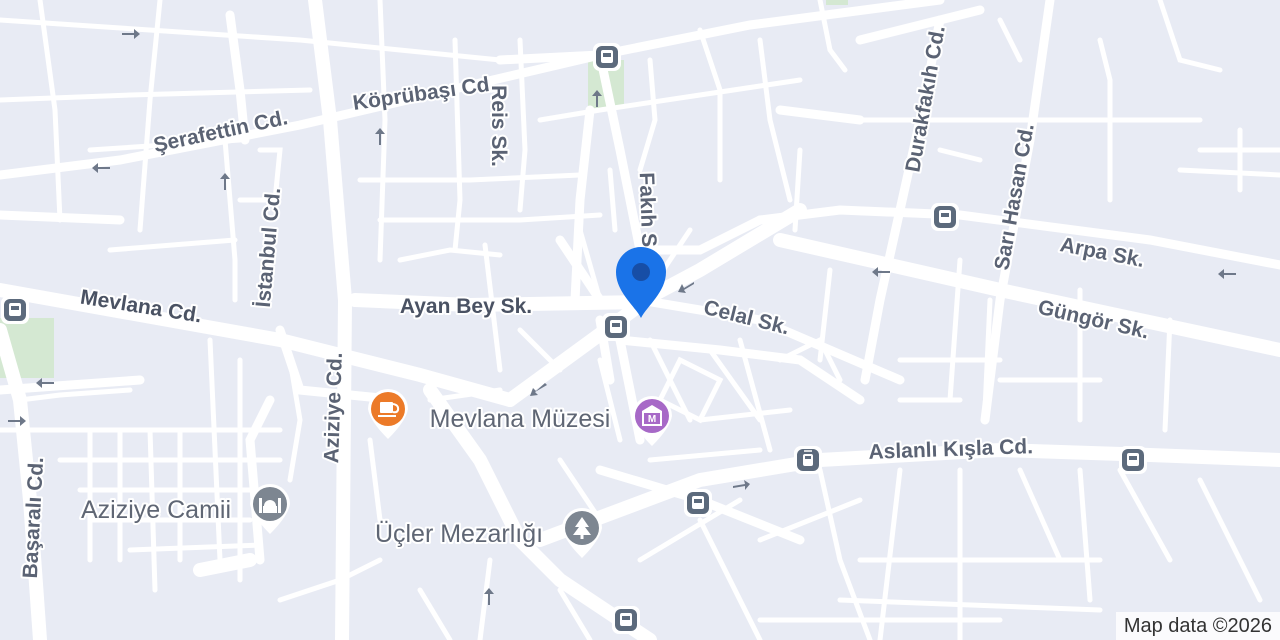 This screenshot has width=1280, height=640. What do you see at coordinates (423, 93) in the screenshot?
I see `street-label: Köprübaşı Cd.` at bounding box center [423, 93].